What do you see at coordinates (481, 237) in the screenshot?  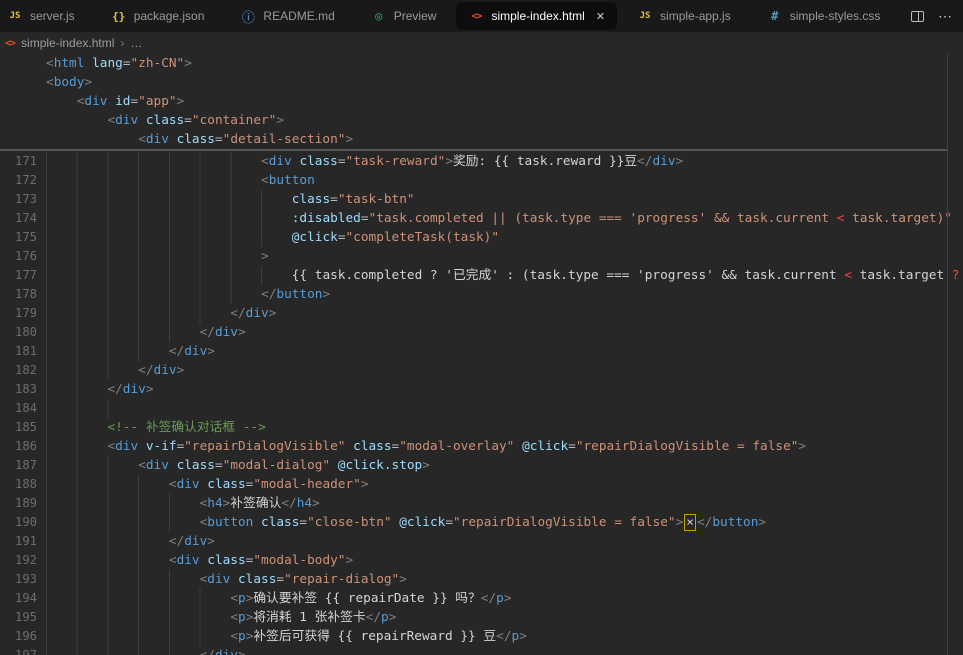 I see `code-line: 175 @click="completeTask(task)"` at bounding box center [481, 237].